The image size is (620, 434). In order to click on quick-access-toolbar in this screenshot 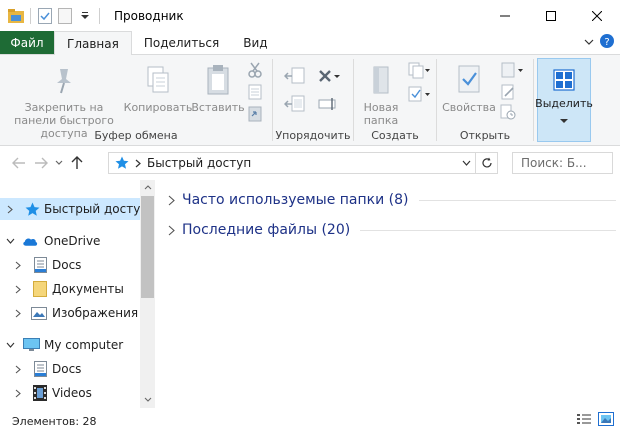, I will do `click(52, 15)`.